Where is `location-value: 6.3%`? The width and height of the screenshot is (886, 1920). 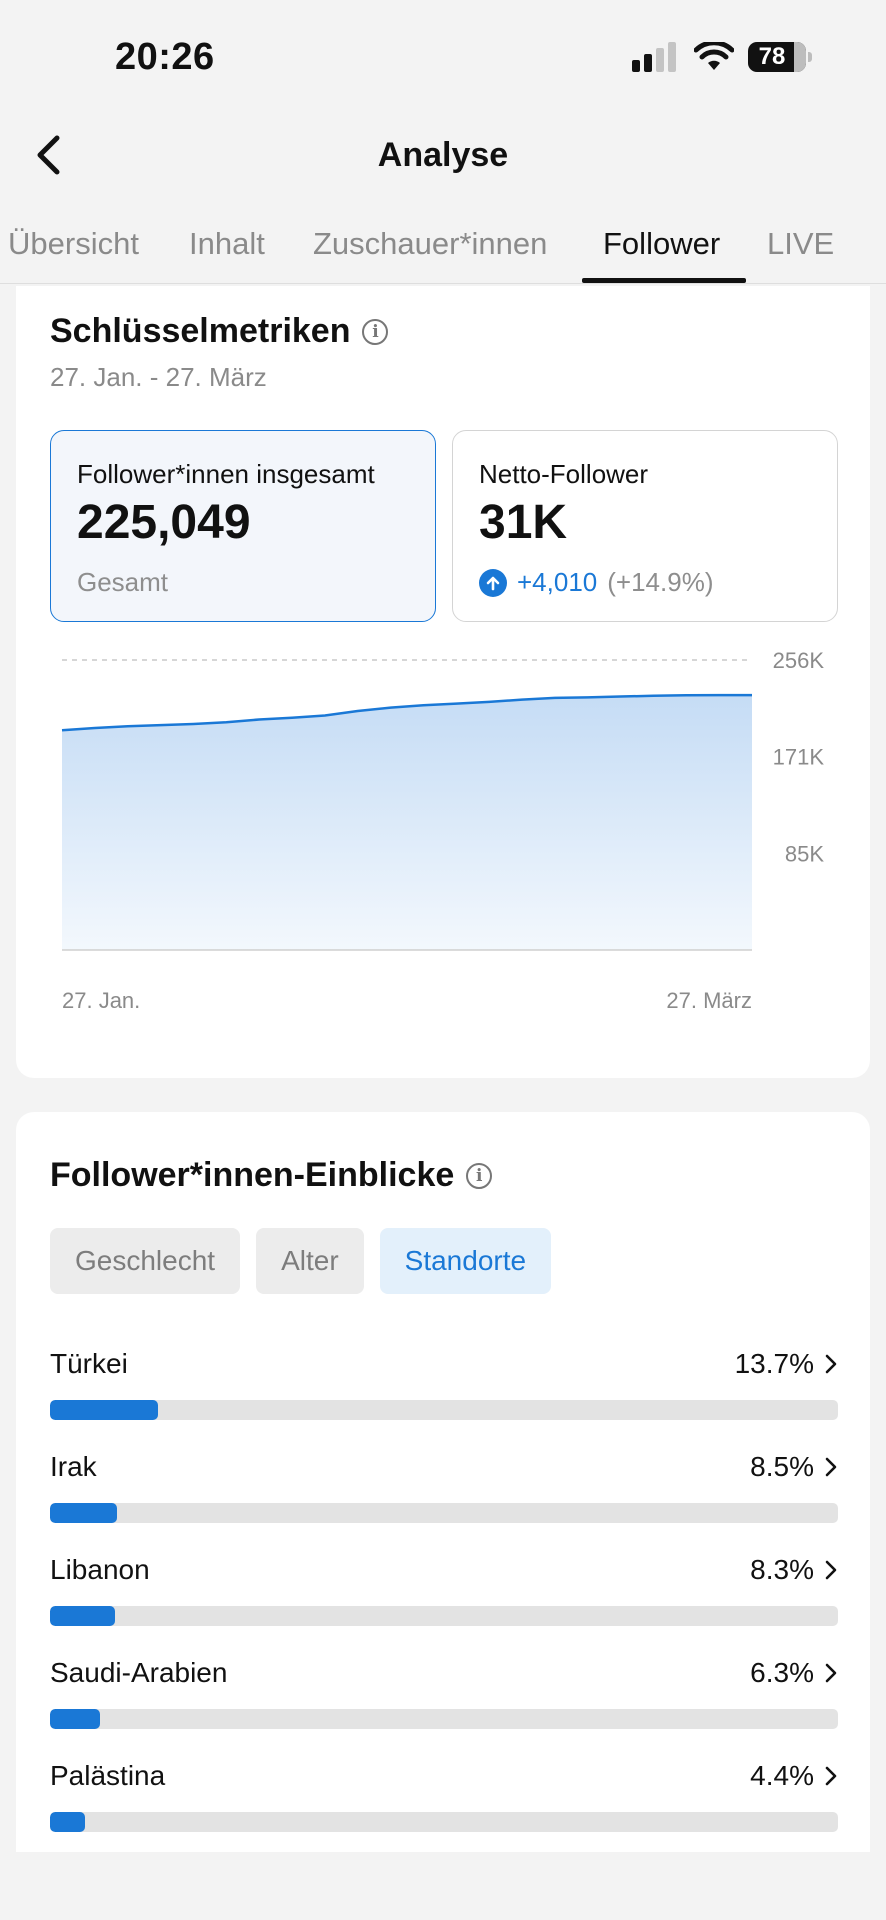
location-value: 6.3% is located at coordinates (794, 1673).